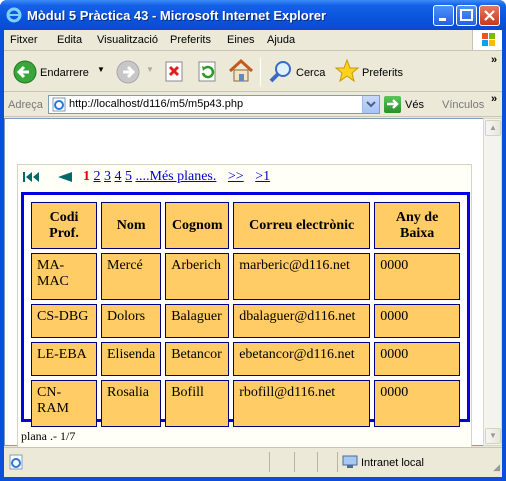 The width and height of the screenshot is (506, 481). I want to click on menu-file: Fitxer, so click(24, 40).